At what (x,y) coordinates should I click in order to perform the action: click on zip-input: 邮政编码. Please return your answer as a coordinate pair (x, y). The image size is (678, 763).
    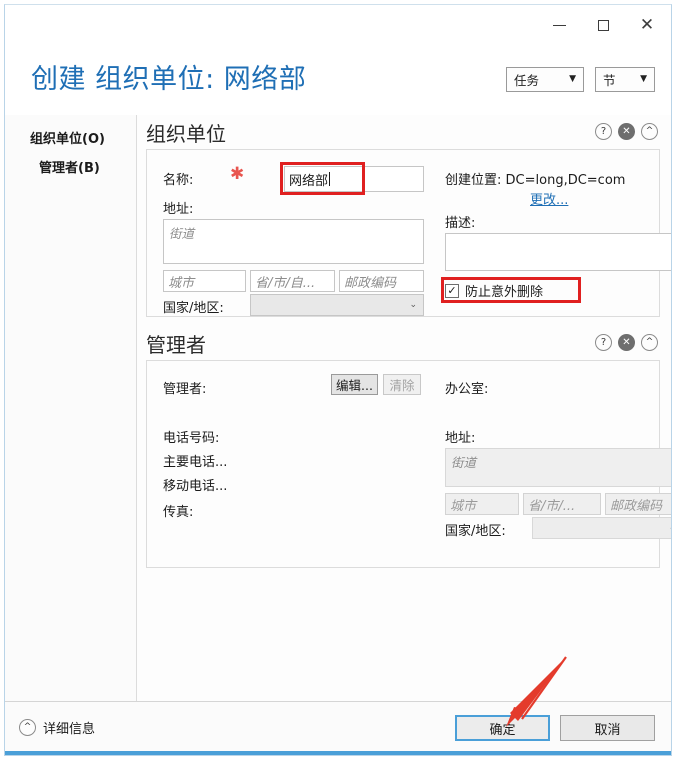
    Looking at the image, I should click on (381, 281).